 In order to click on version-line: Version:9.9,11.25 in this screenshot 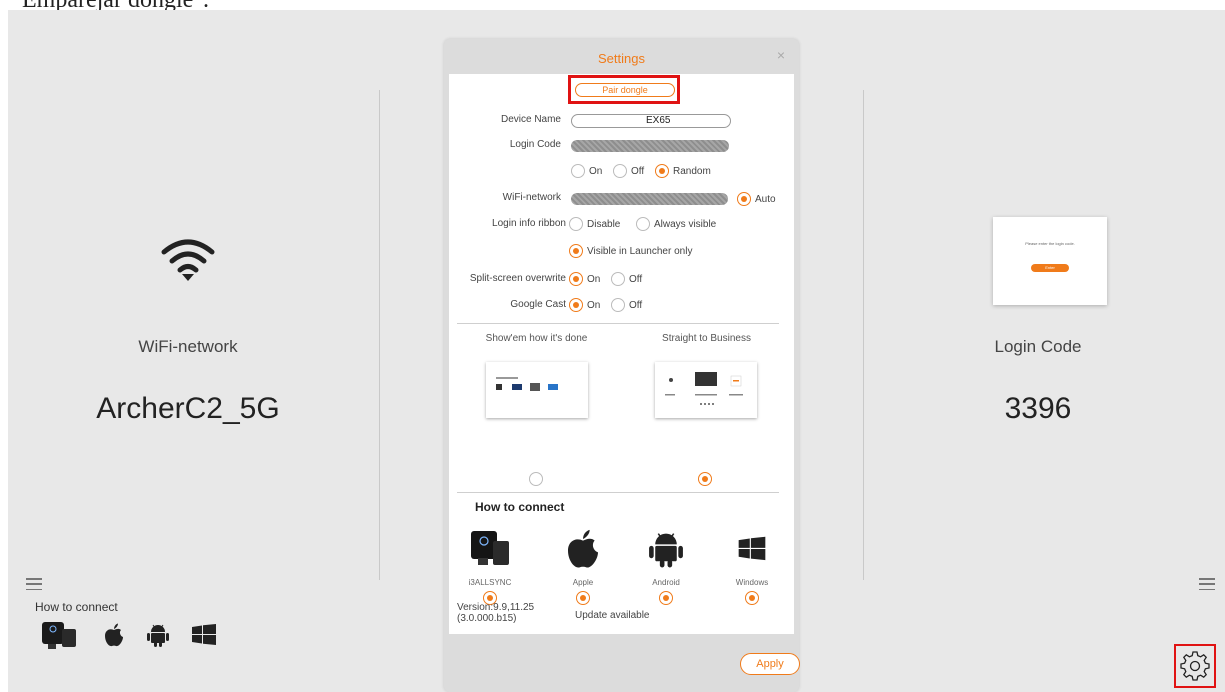, I will do `click(496, 607)`.